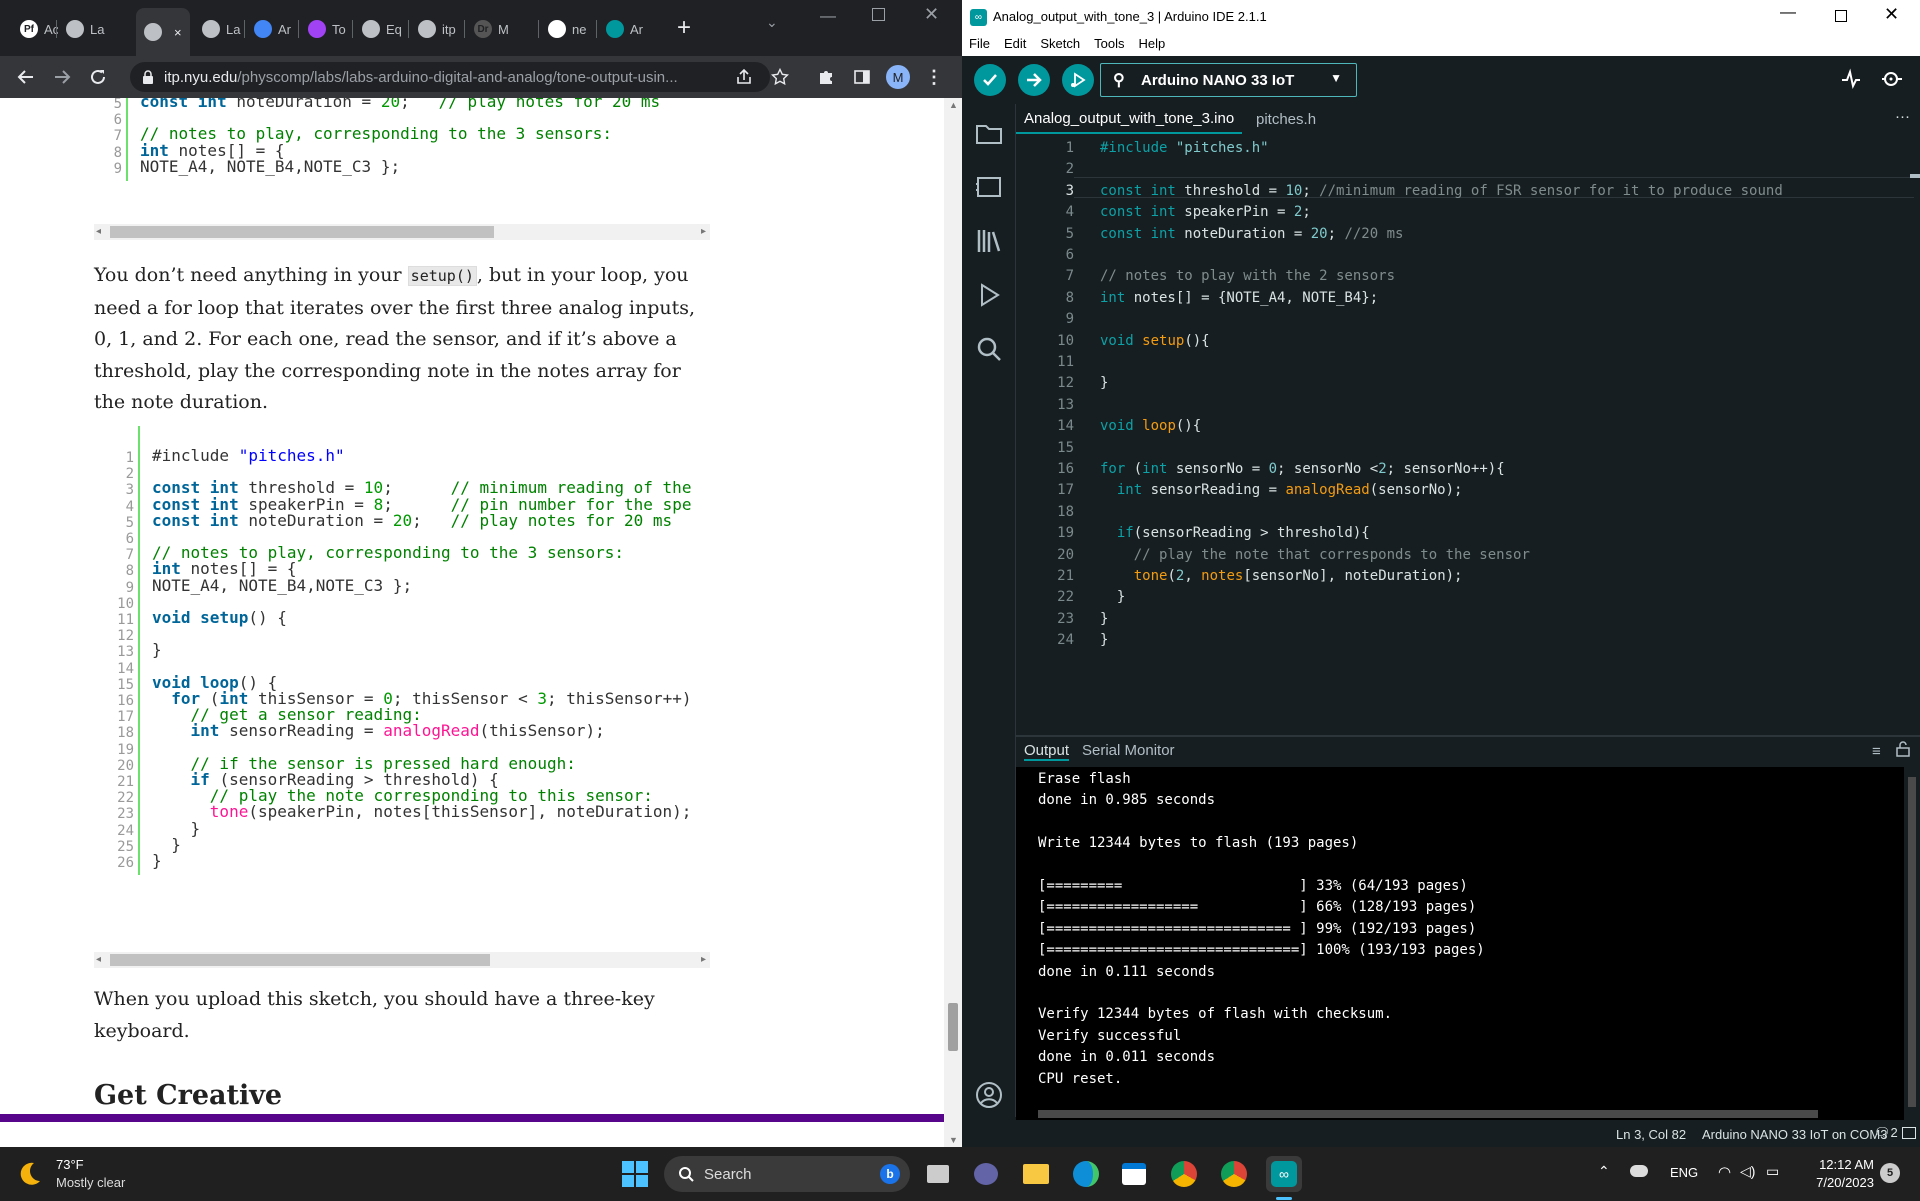  Describe the element at coordinates (934, 77) in the screenshot. I see `kebab-menu-icon: ⋮` at that location.